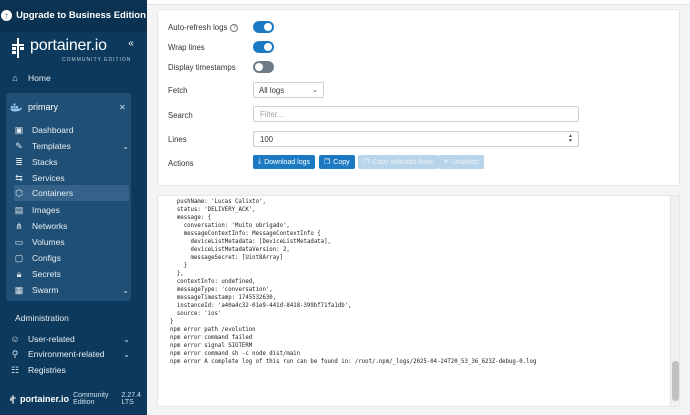 The height and width of the screenshot is (415, 690). What do you see at coordinates (198, 27) in the screenshot?
I see `auto-refresh-text: Auto-refresh logs` at bounding box center [198, 27].